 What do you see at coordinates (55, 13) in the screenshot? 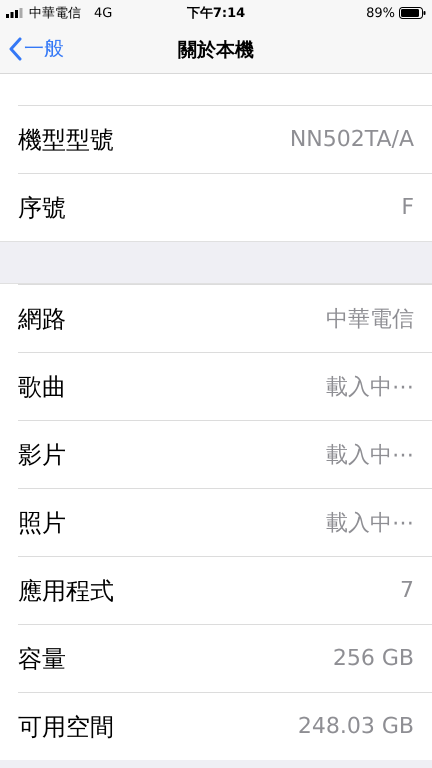
I see `carrier-name: 中華電信` at bounding box center [55, 13].